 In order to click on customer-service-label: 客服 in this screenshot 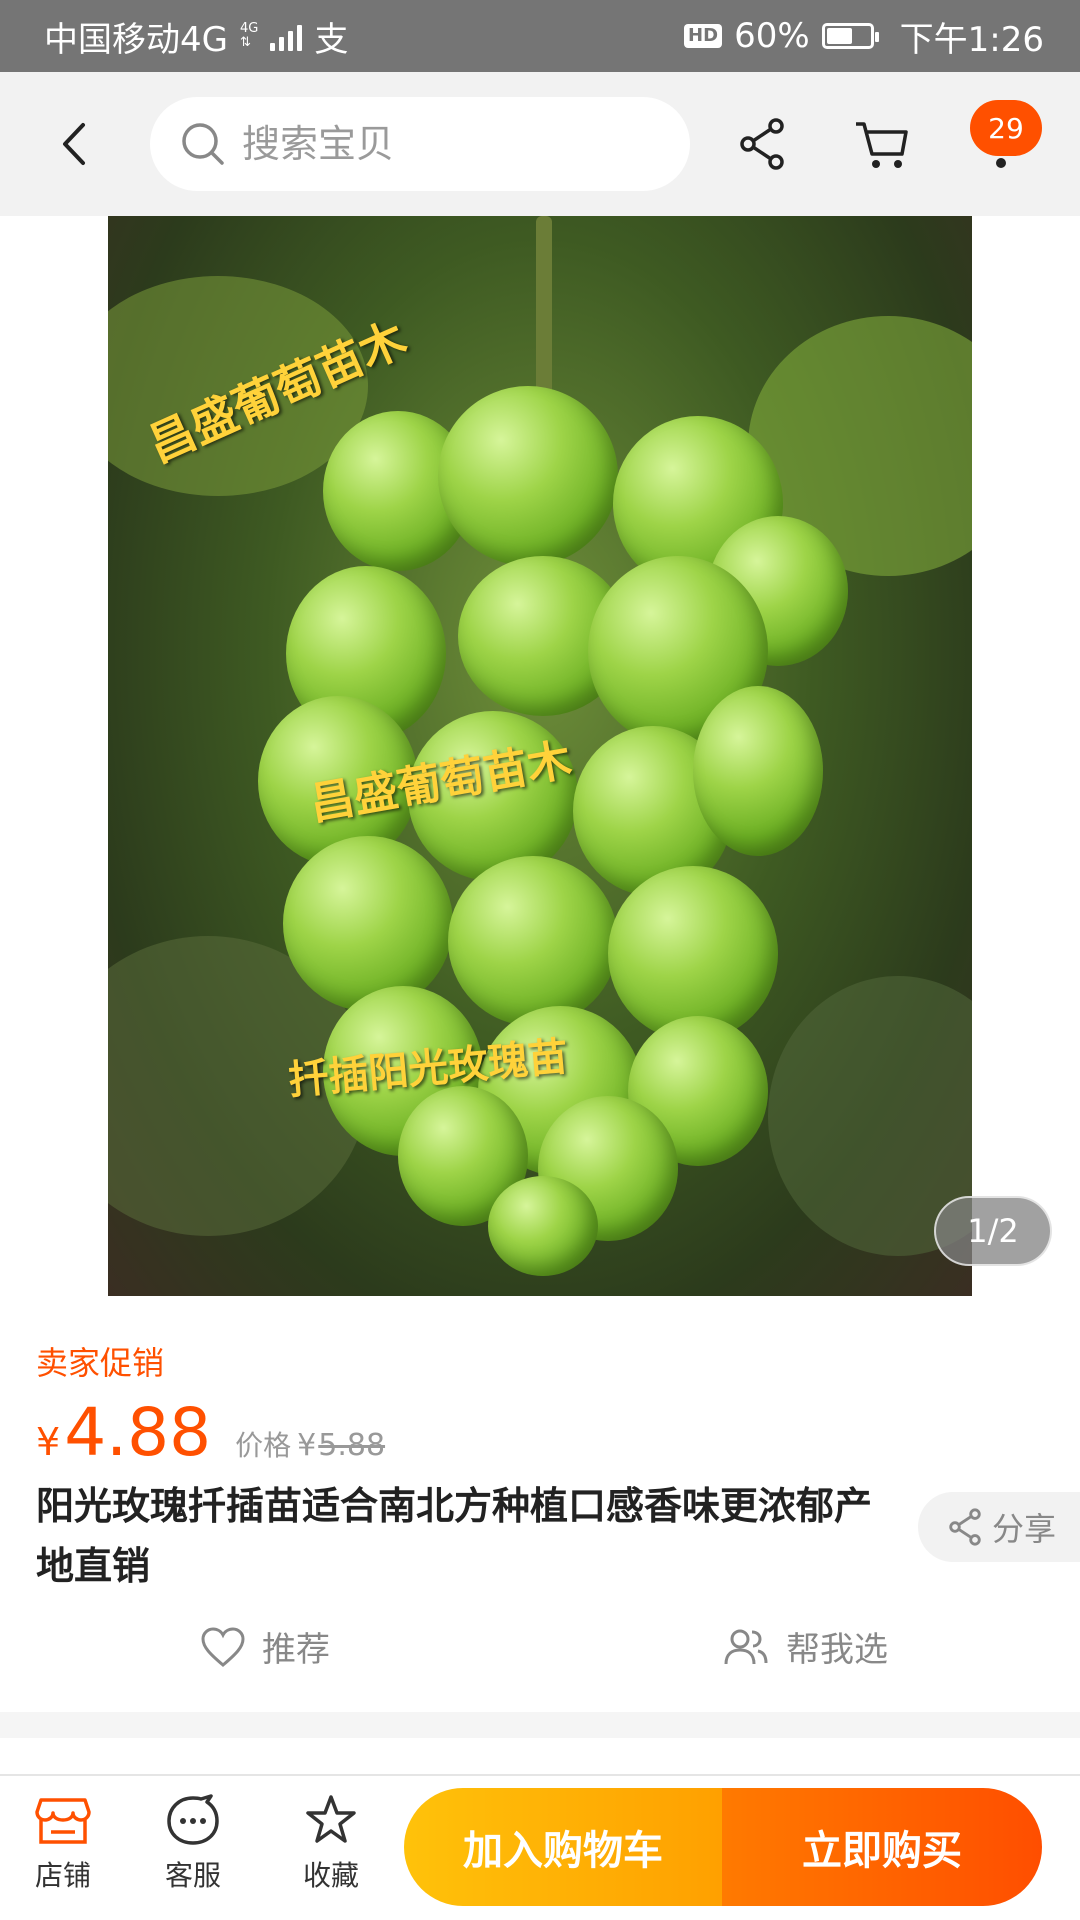, I will do `click(192, 1875)`.